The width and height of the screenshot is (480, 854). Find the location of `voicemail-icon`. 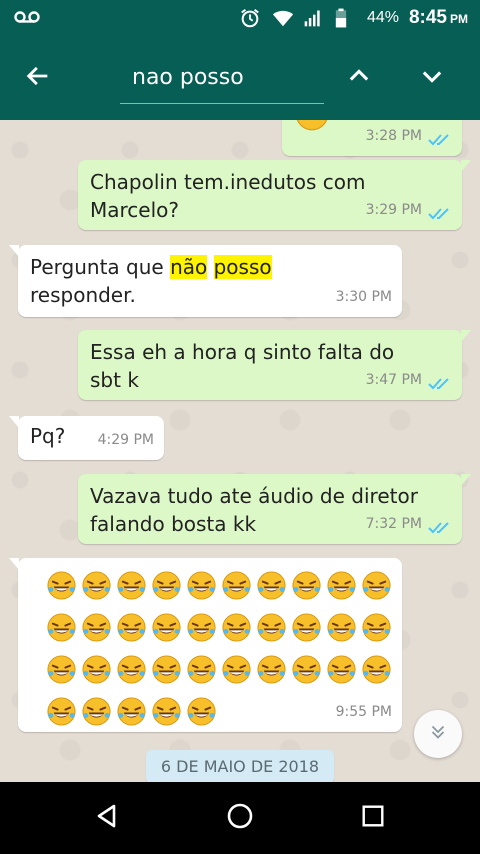

voicemail-icon is located at coordinates (27, 17).